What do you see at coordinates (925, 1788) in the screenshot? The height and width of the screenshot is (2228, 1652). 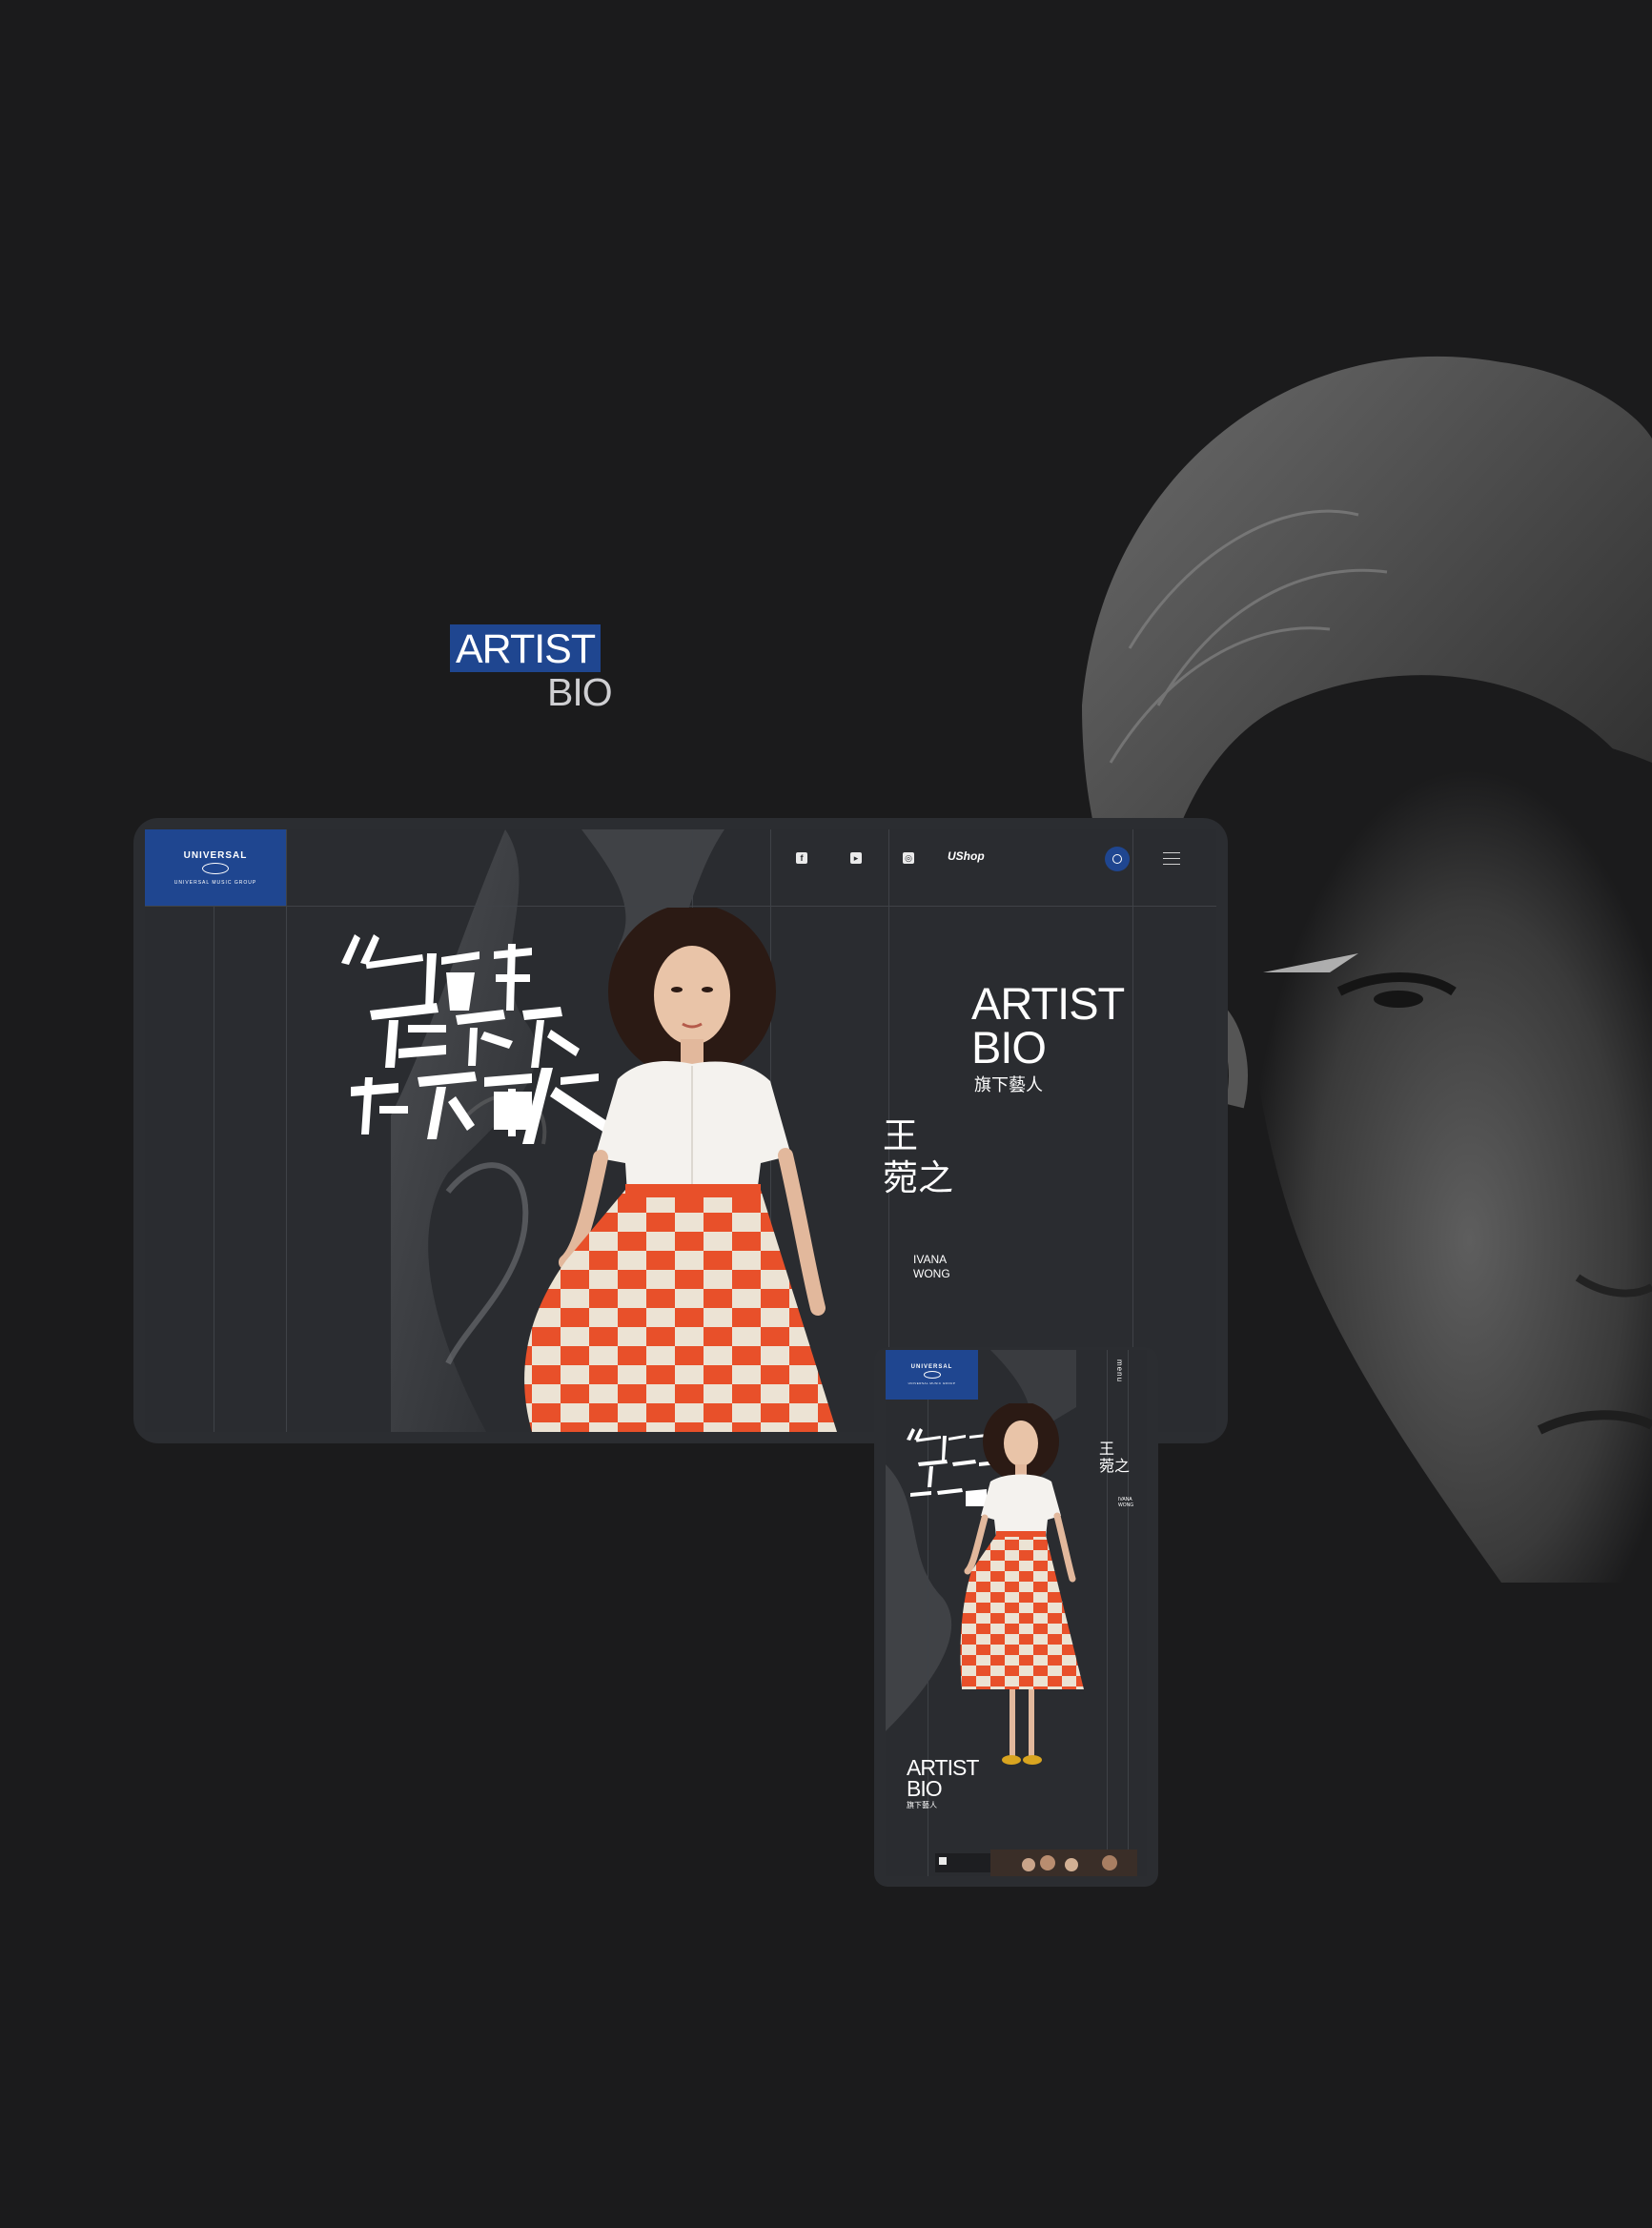 I see `mobile-section-title-line2: BIO` at bounding box center [925, 1788].